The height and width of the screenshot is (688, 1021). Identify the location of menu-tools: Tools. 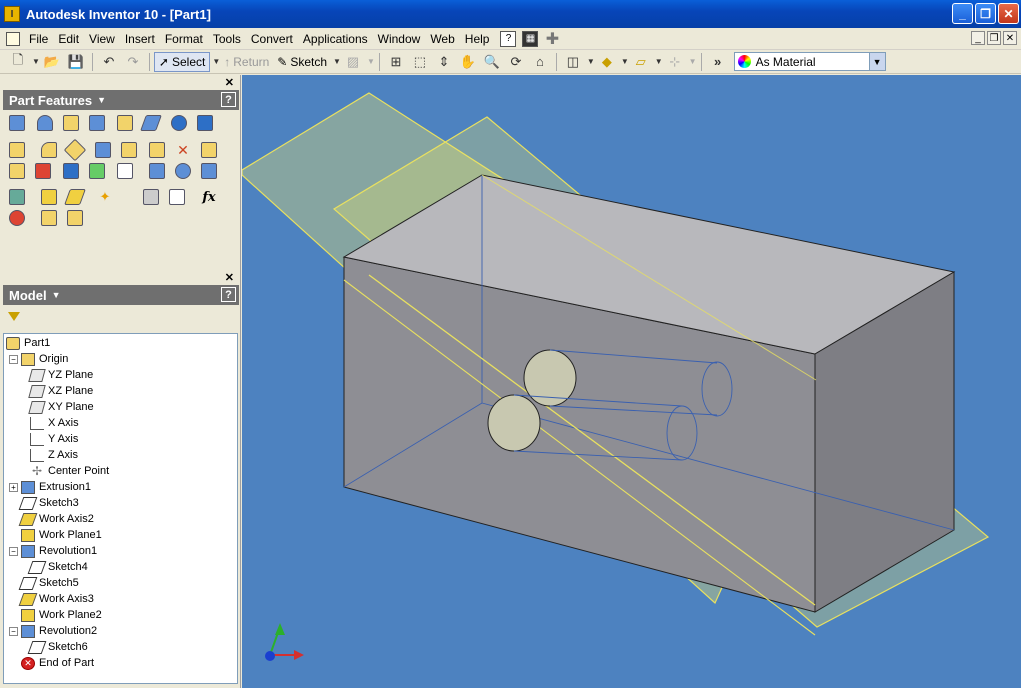
(227, 39).